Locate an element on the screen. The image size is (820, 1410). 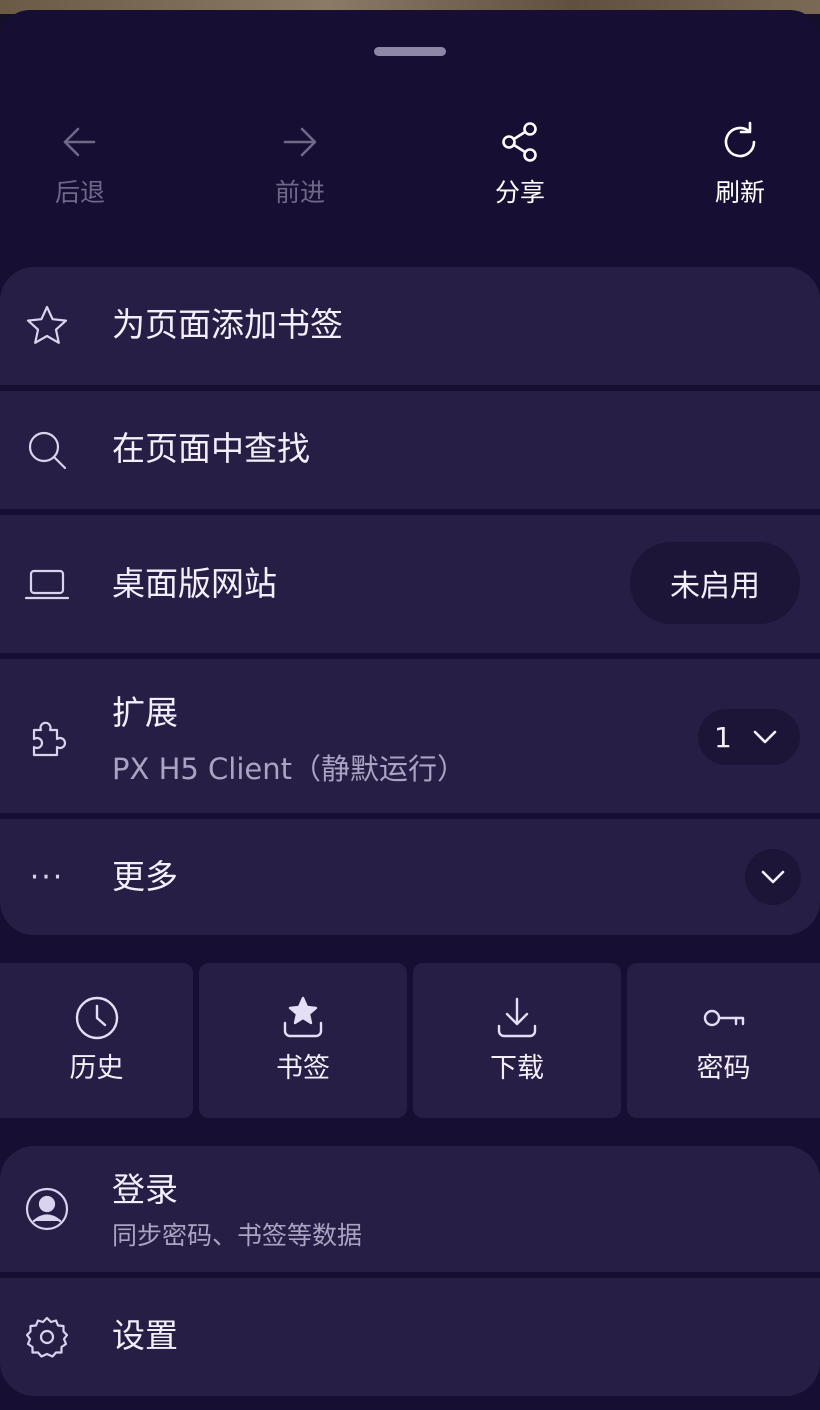
gear-icon is located at coordinates (47, 1337).